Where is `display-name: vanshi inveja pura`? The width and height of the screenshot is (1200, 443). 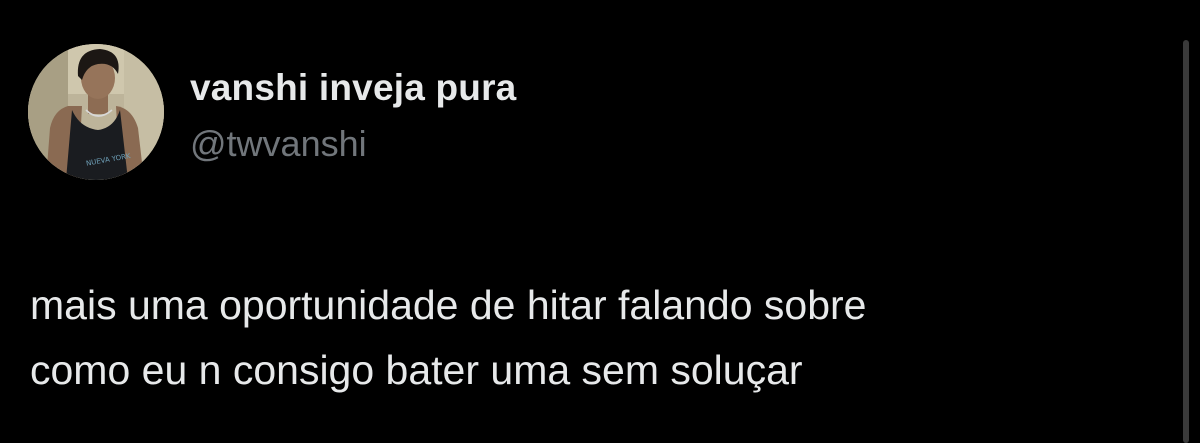 display-name: vanshi inveja pura is located at coordinates (353, 88).